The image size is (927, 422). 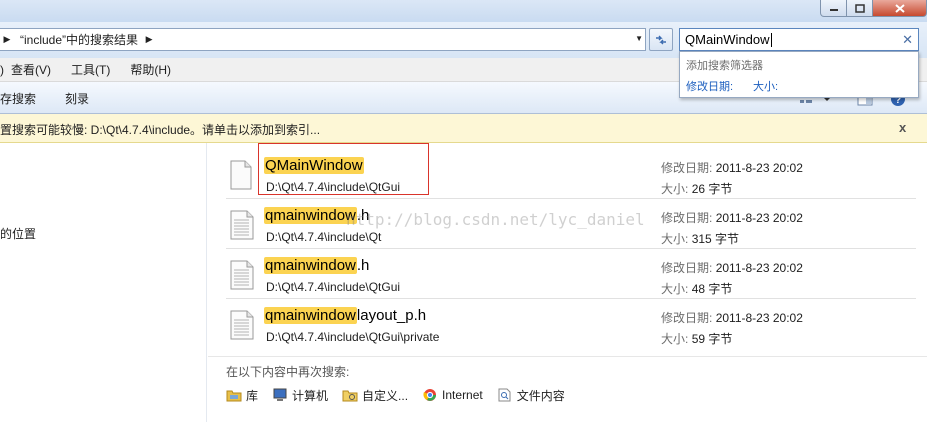 I want to click on menu-item-view: 查看(V), so click(x=31, y=69).